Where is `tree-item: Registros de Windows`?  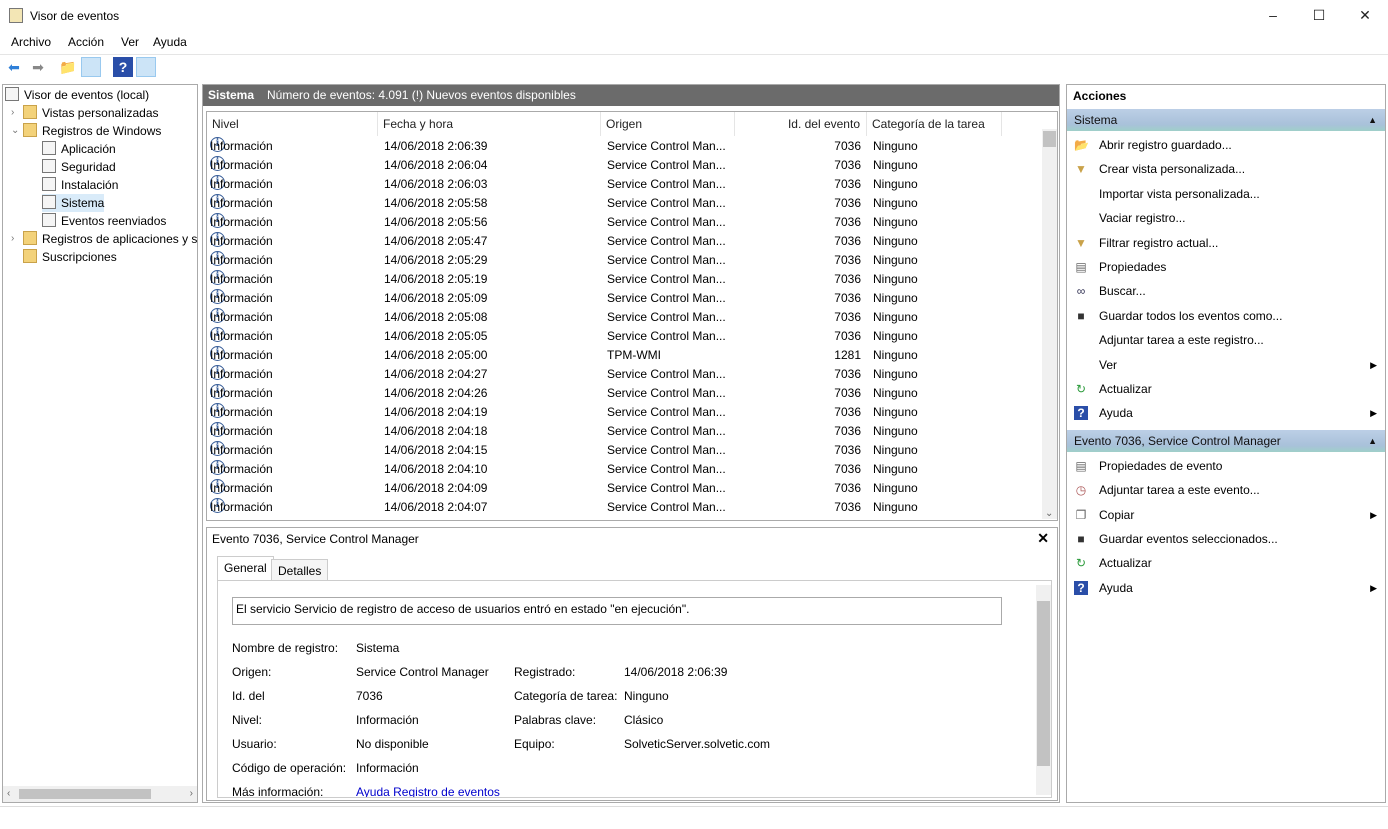
tree-item: Registros de Windows is located at coordinates (92, 131).